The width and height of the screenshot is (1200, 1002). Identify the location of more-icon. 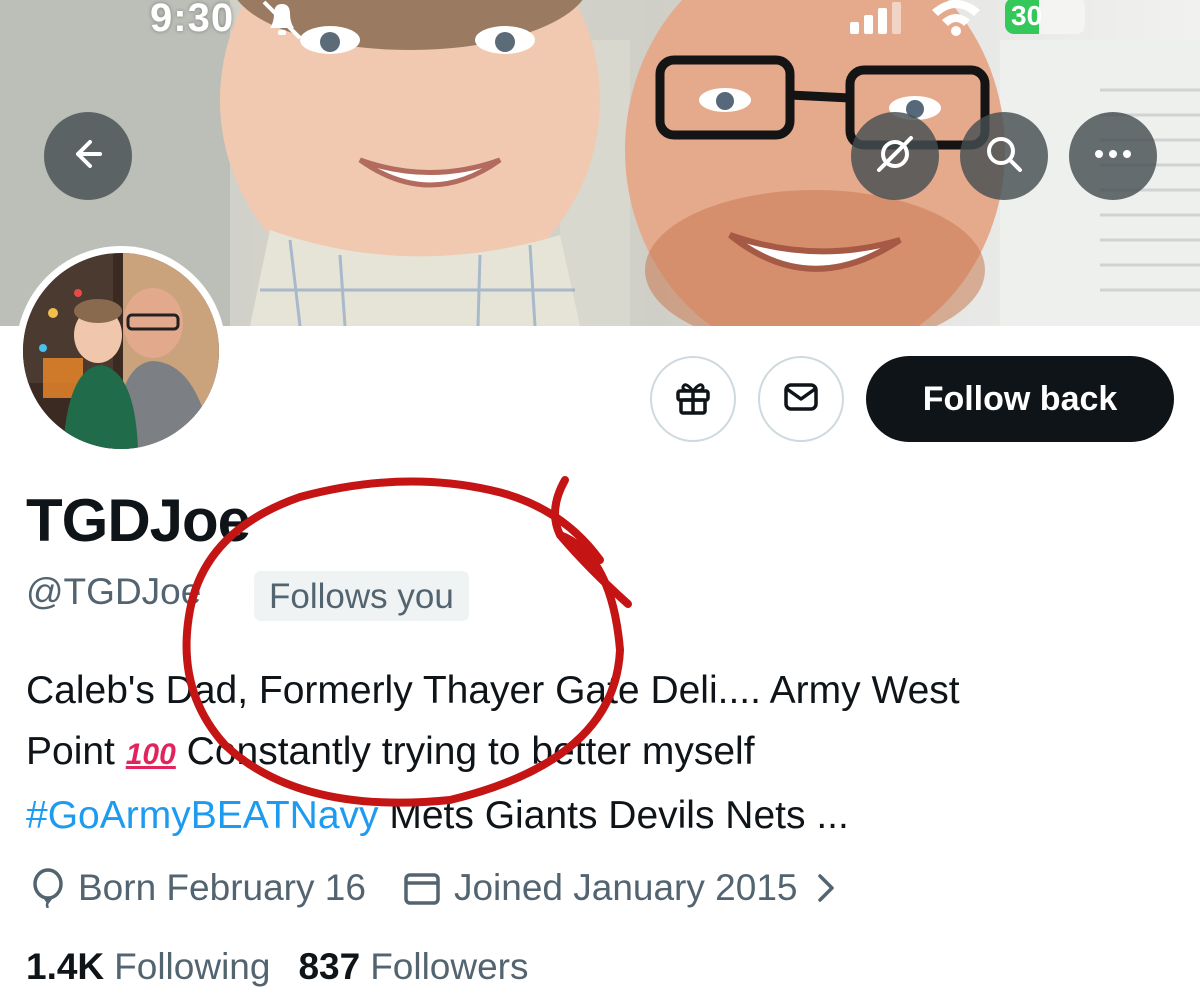
(1113, 156).